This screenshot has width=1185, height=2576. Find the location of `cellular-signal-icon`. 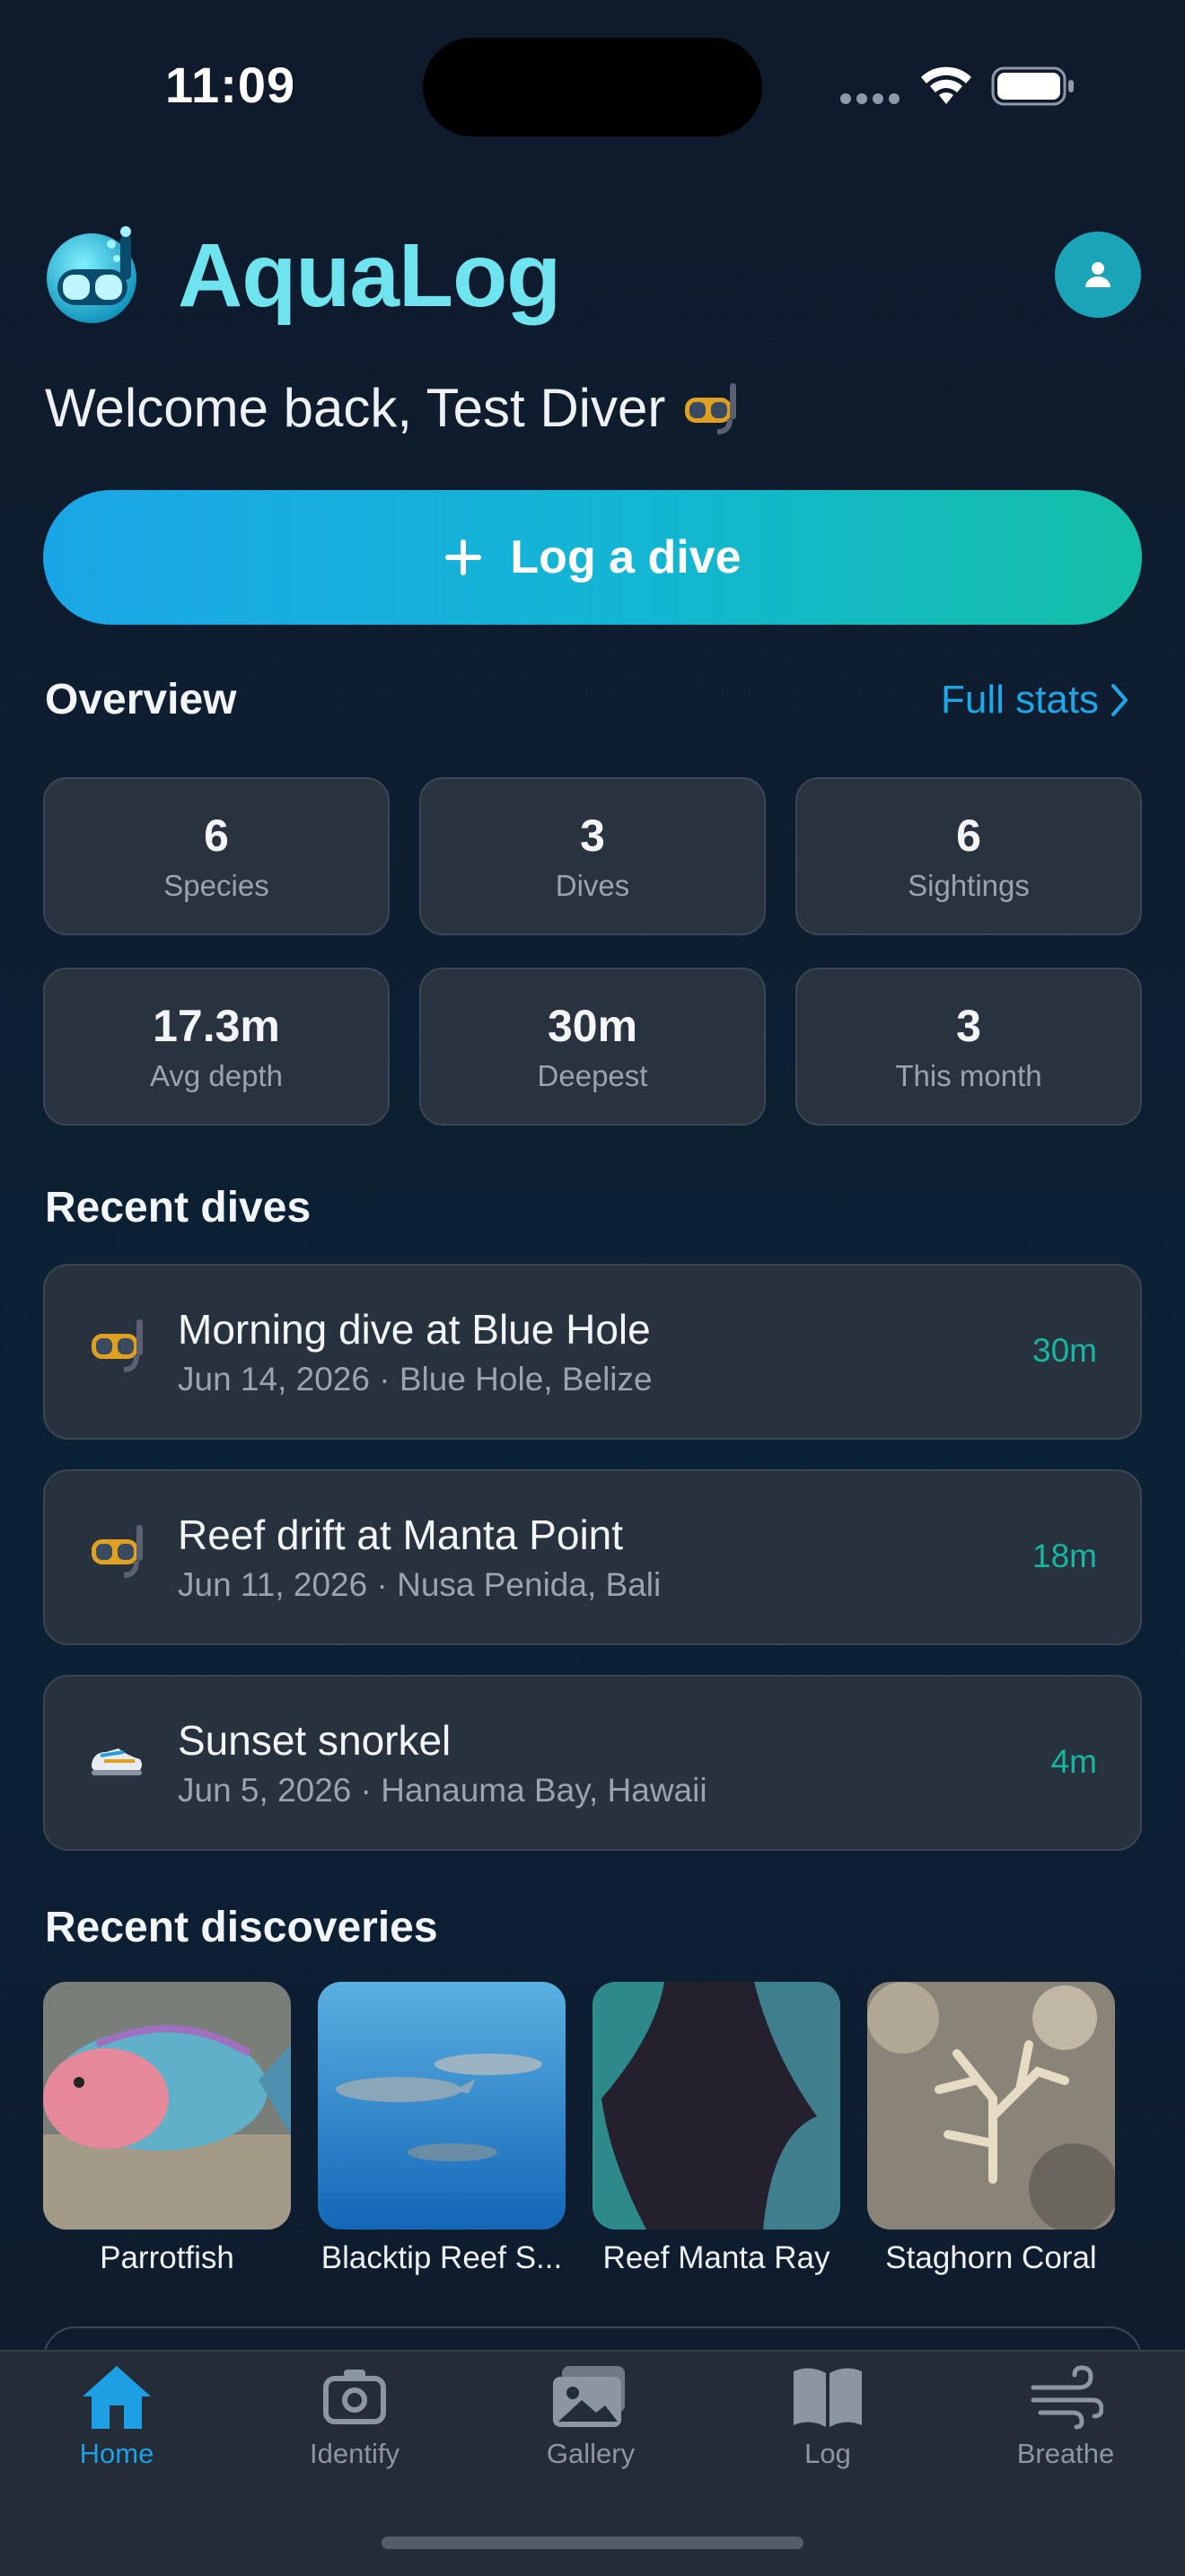

cellular-signal-icon is located at coordinates (870, 98).